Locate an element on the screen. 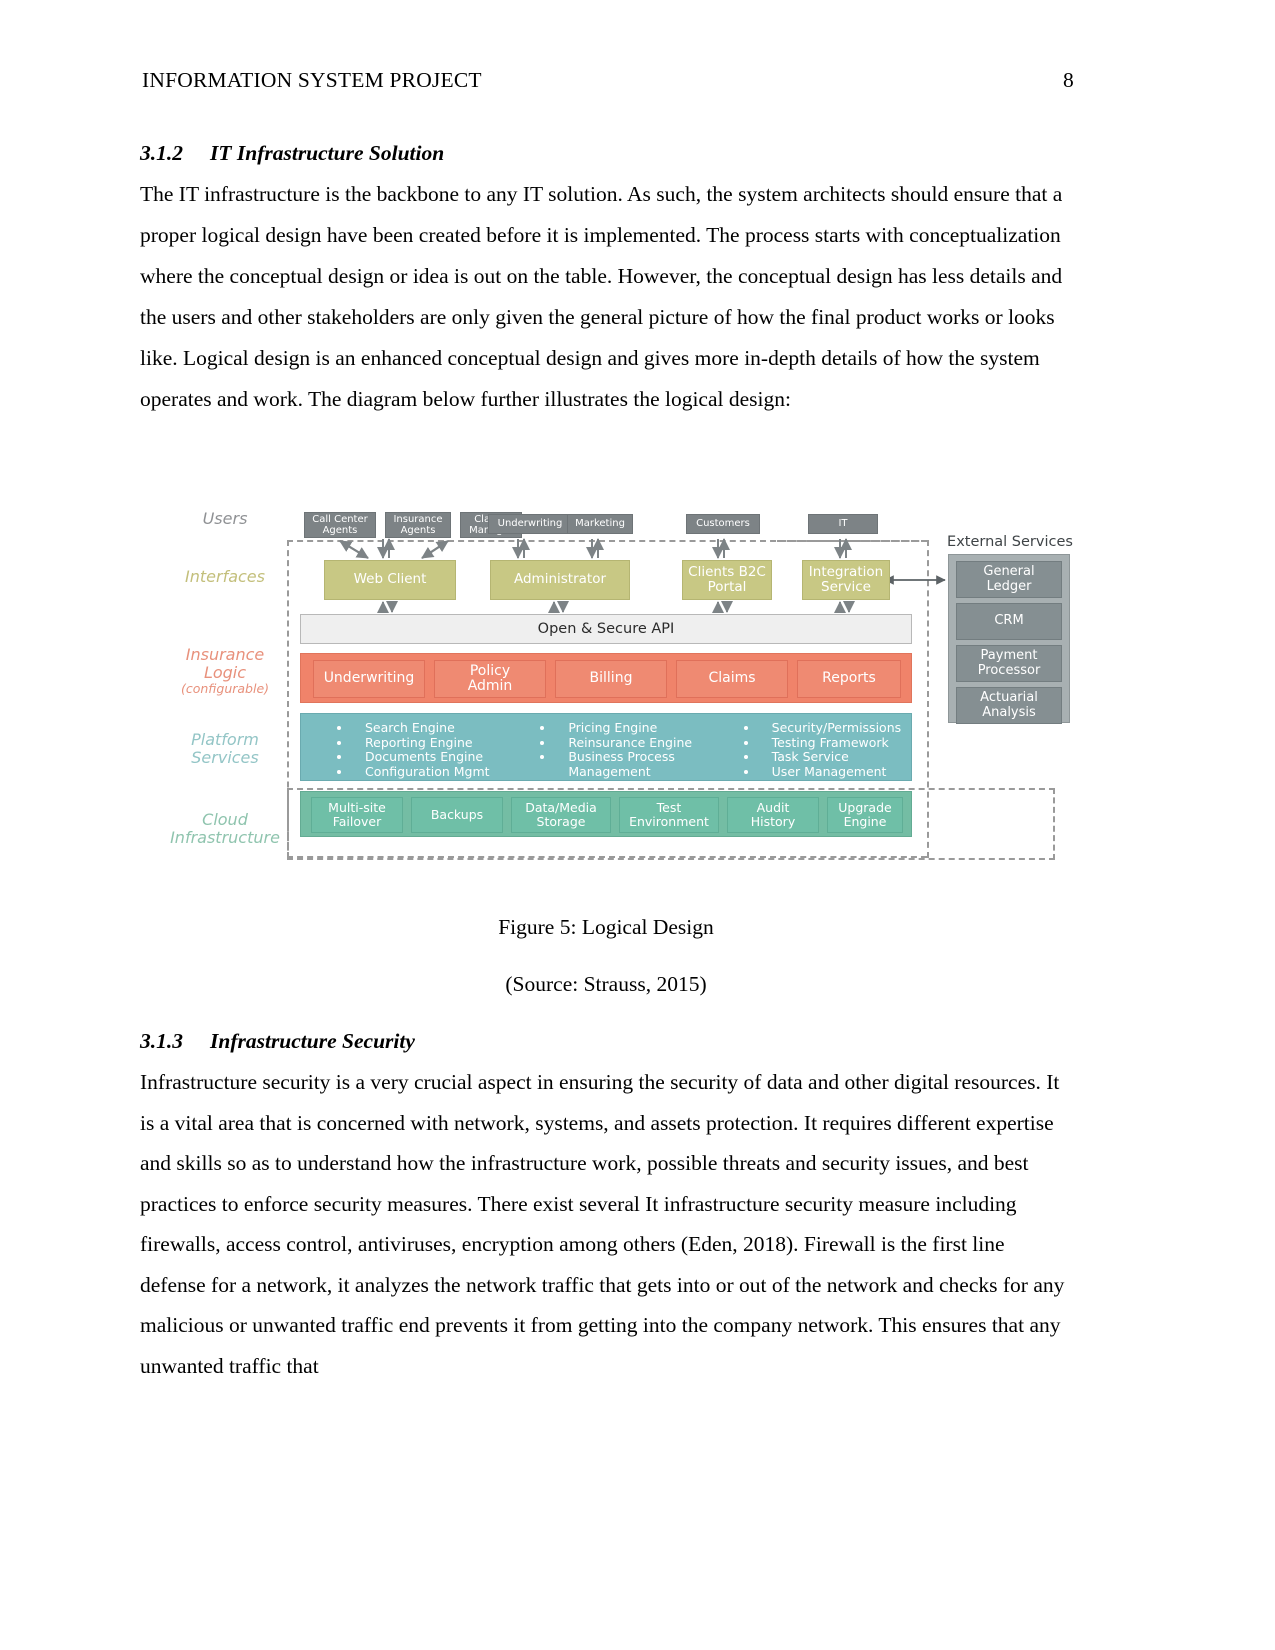  figure-caption-block: Figure 5: Logical Design is located at coordinates (606, 927).